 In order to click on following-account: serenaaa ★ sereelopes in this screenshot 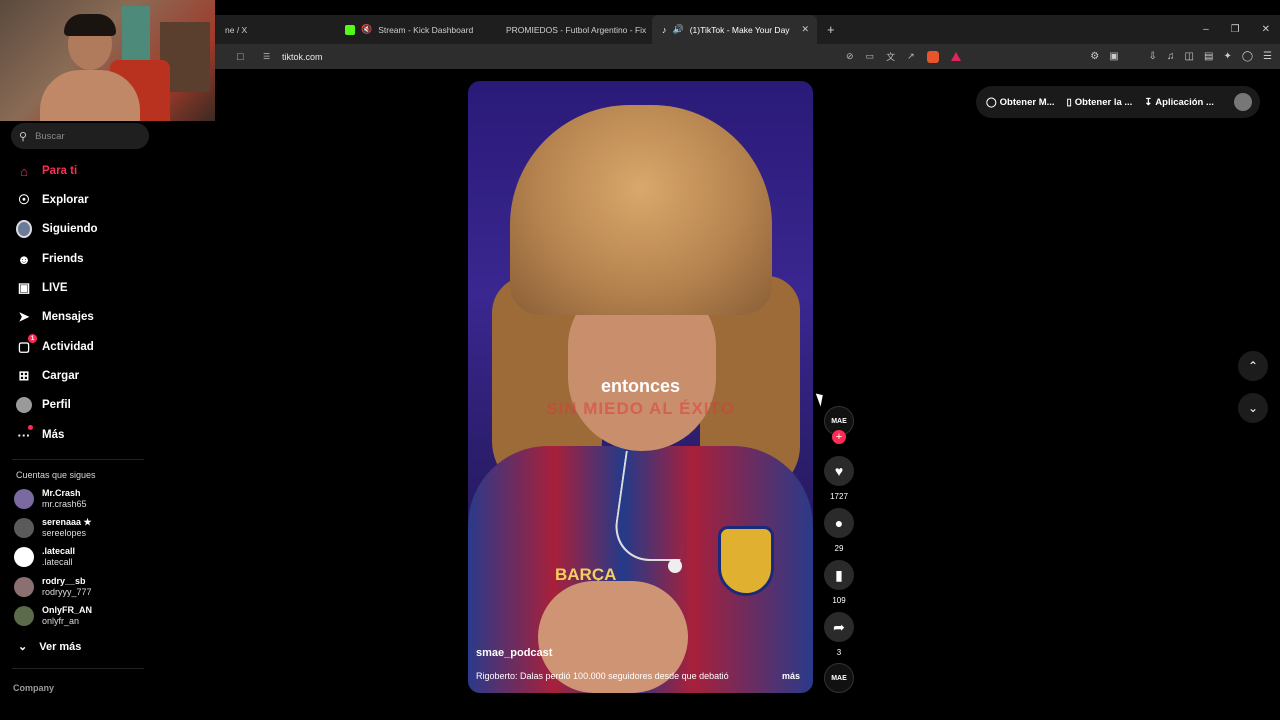, I will do `click(53, 528)`.